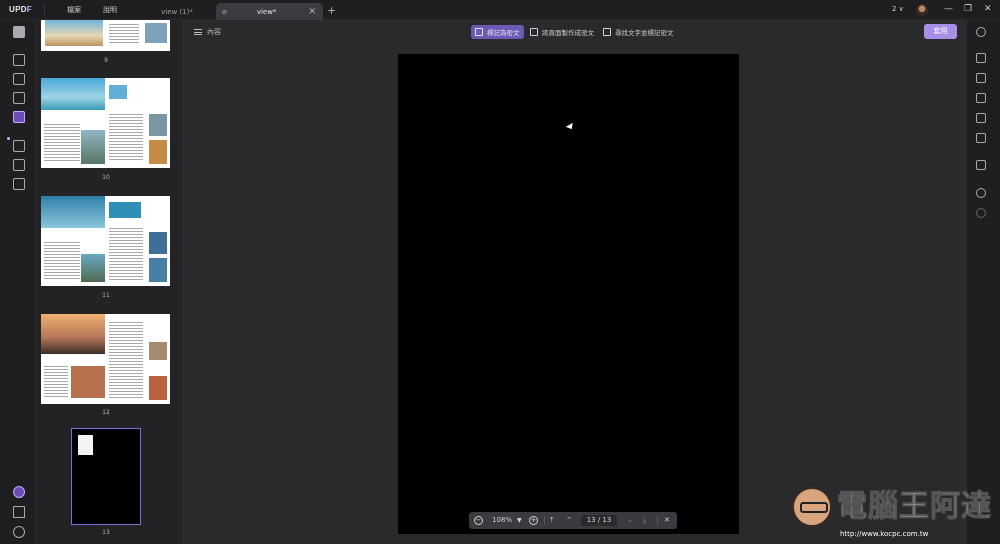 This screenshot has width=1000, height=544. What do you see at coordinates (981, 213) in the screenshot?
I see `redo-icon` at bounding box center [981, 213].